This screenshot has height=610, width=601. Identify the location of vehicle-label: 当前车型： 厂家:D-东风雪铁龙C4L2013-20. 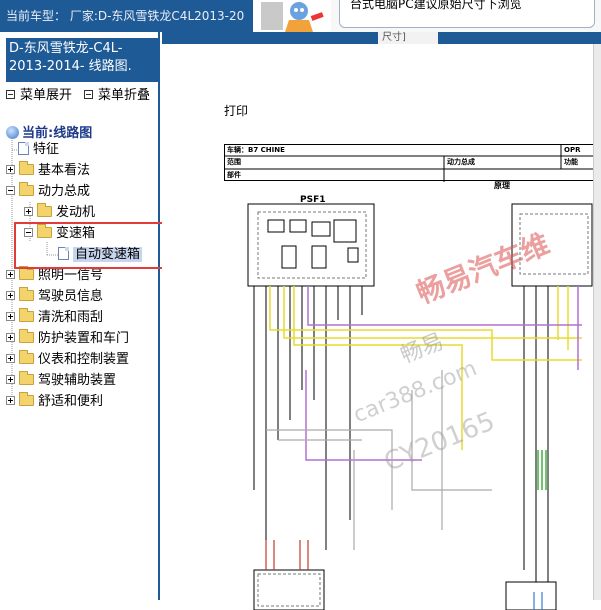
(126, 16).